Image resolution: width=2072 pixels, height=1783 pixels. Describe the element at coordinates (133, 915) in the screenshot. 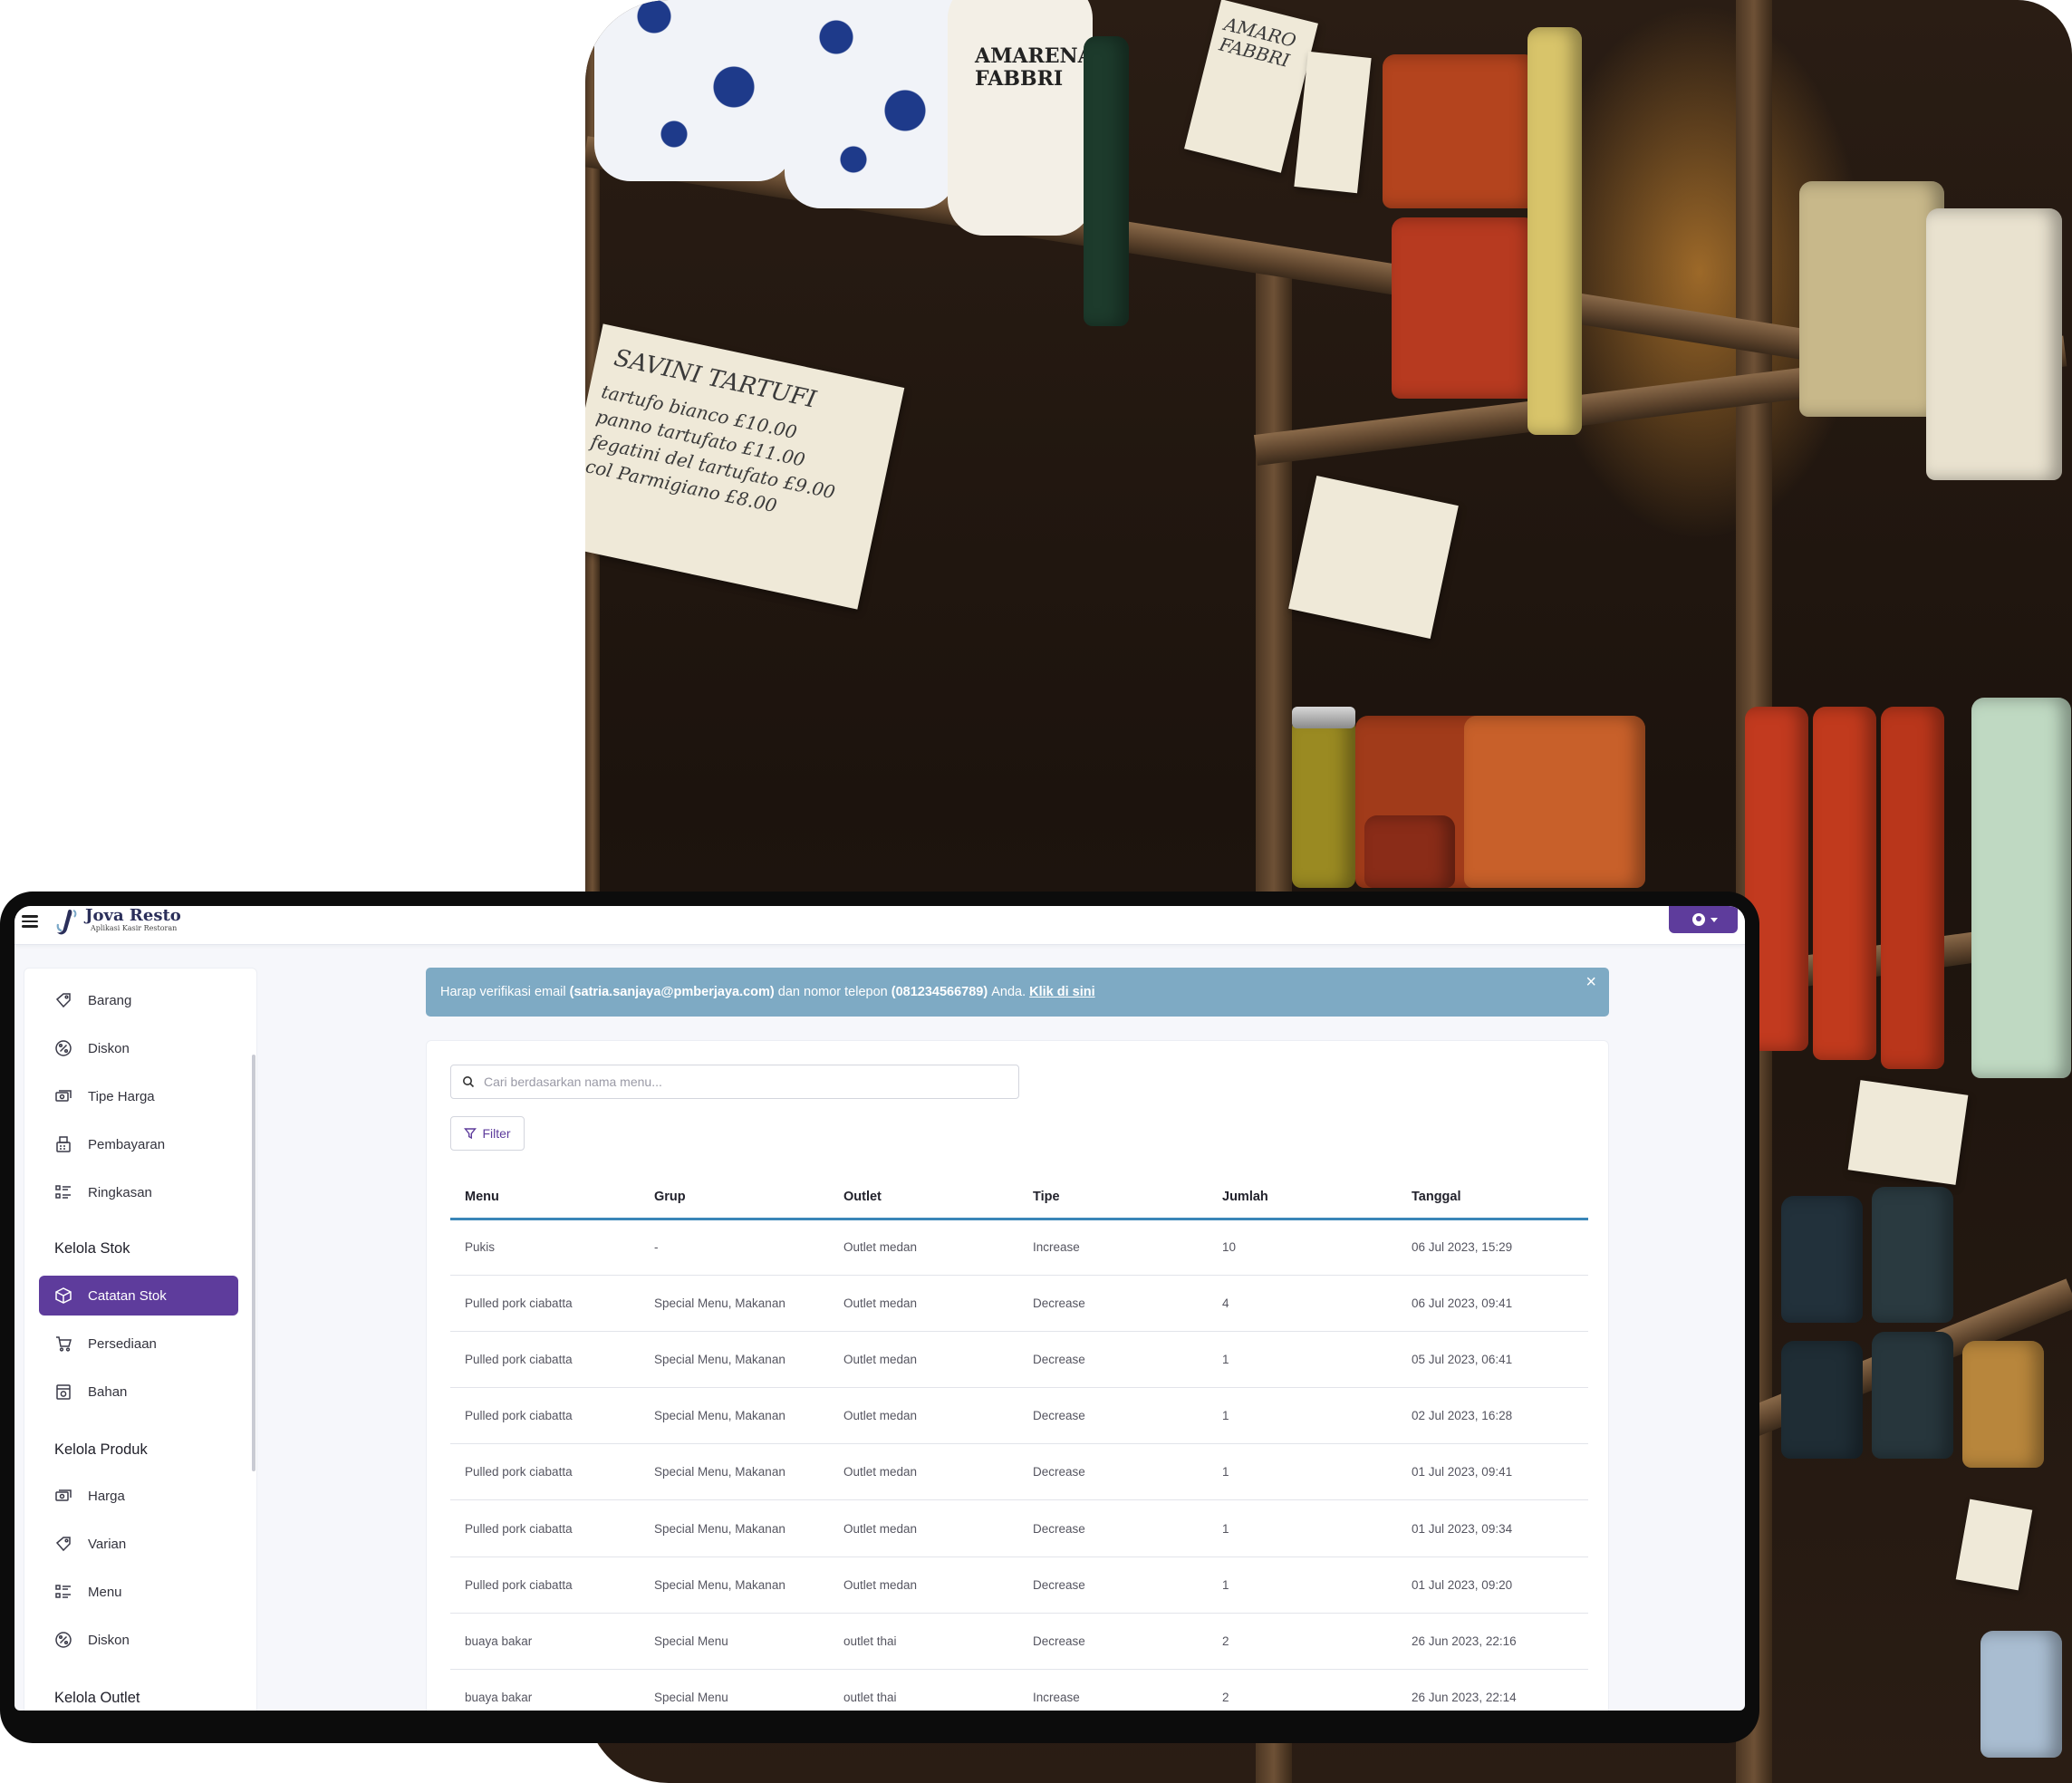

I see `app-name: Jova Resto` at that location.